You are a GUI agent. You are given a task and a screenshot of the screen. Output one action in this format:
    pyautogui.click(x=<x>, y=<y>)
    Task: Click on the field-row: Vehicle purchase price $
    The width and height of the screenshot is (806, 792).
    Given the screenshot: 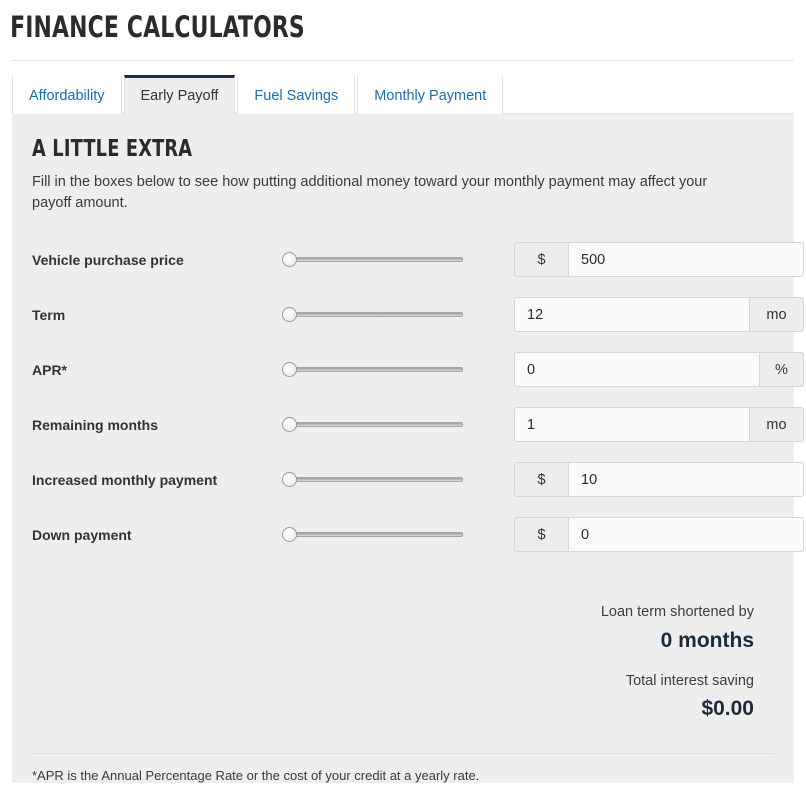 What is the action you would take?
    pyautogui.click(x=418, y=259)
    